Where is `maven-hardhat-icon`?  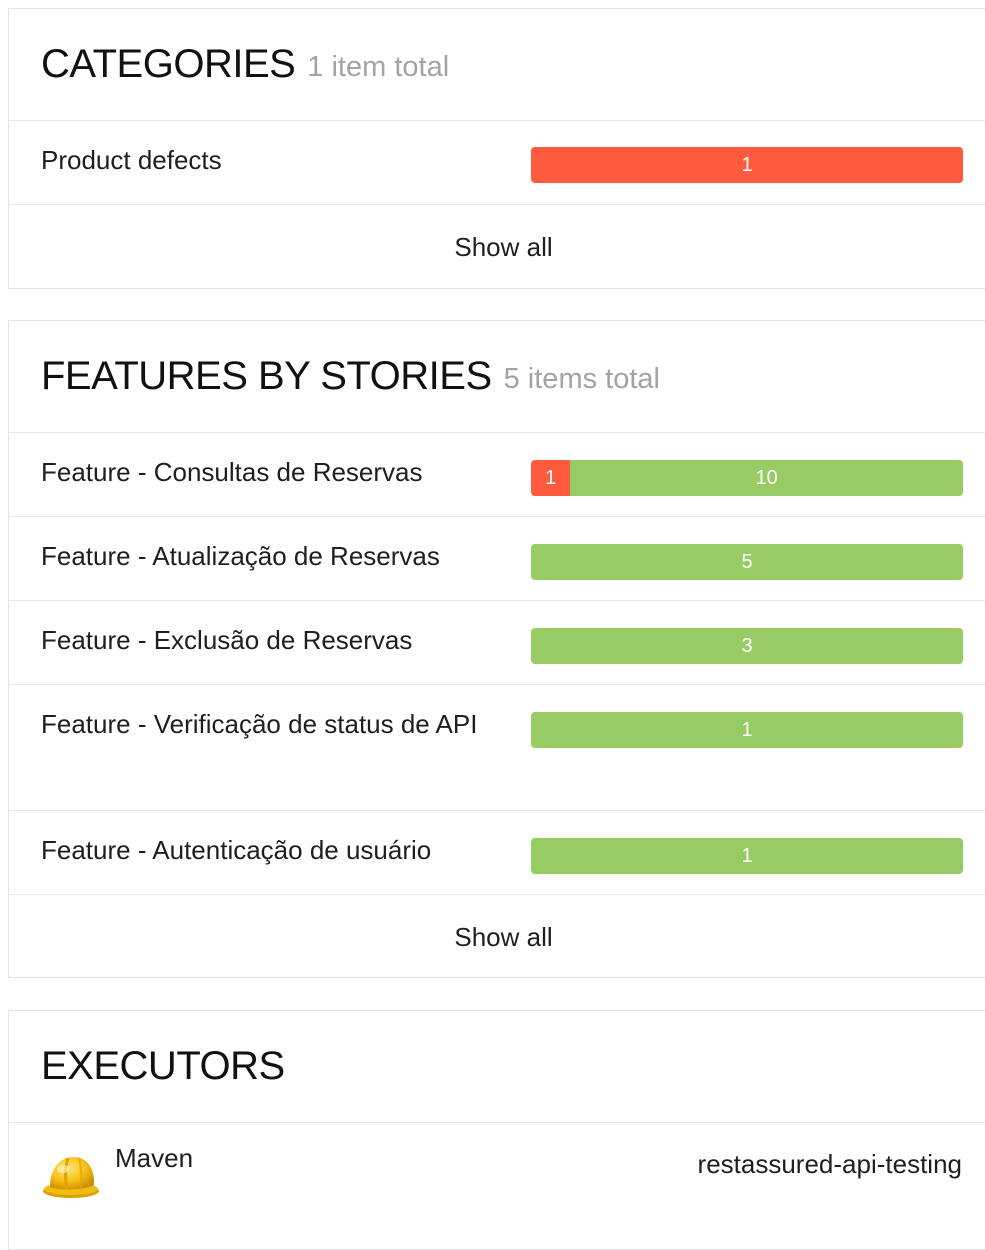
maven-hardhat-icon is located at coordinates (72, 1173).